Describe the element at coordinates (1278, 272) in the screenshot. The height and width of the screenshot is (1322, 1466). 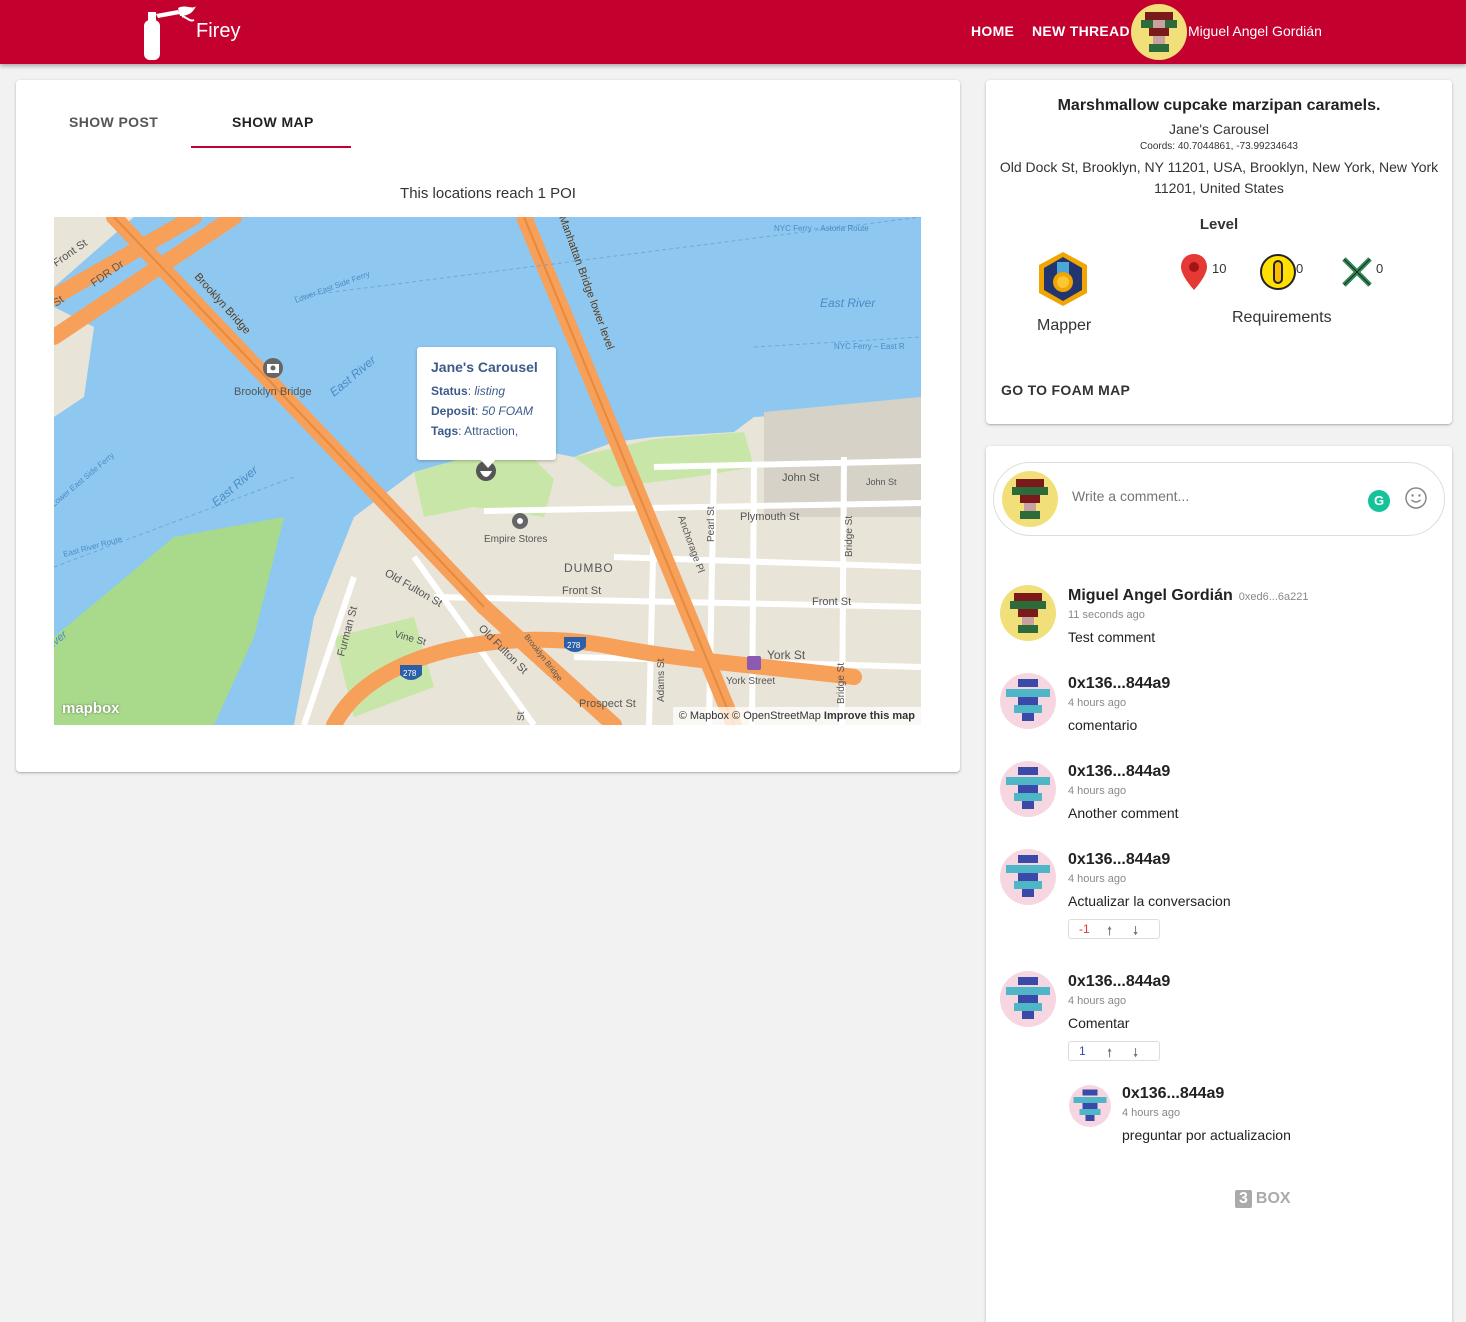
I see `coin-icon` at that location.